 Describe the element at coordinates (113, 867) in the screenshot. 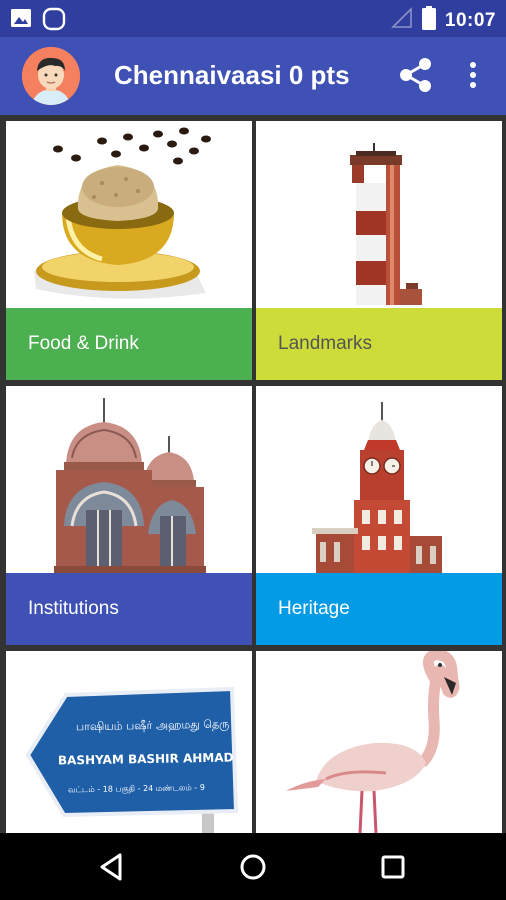

I see `back-icon` at that location.